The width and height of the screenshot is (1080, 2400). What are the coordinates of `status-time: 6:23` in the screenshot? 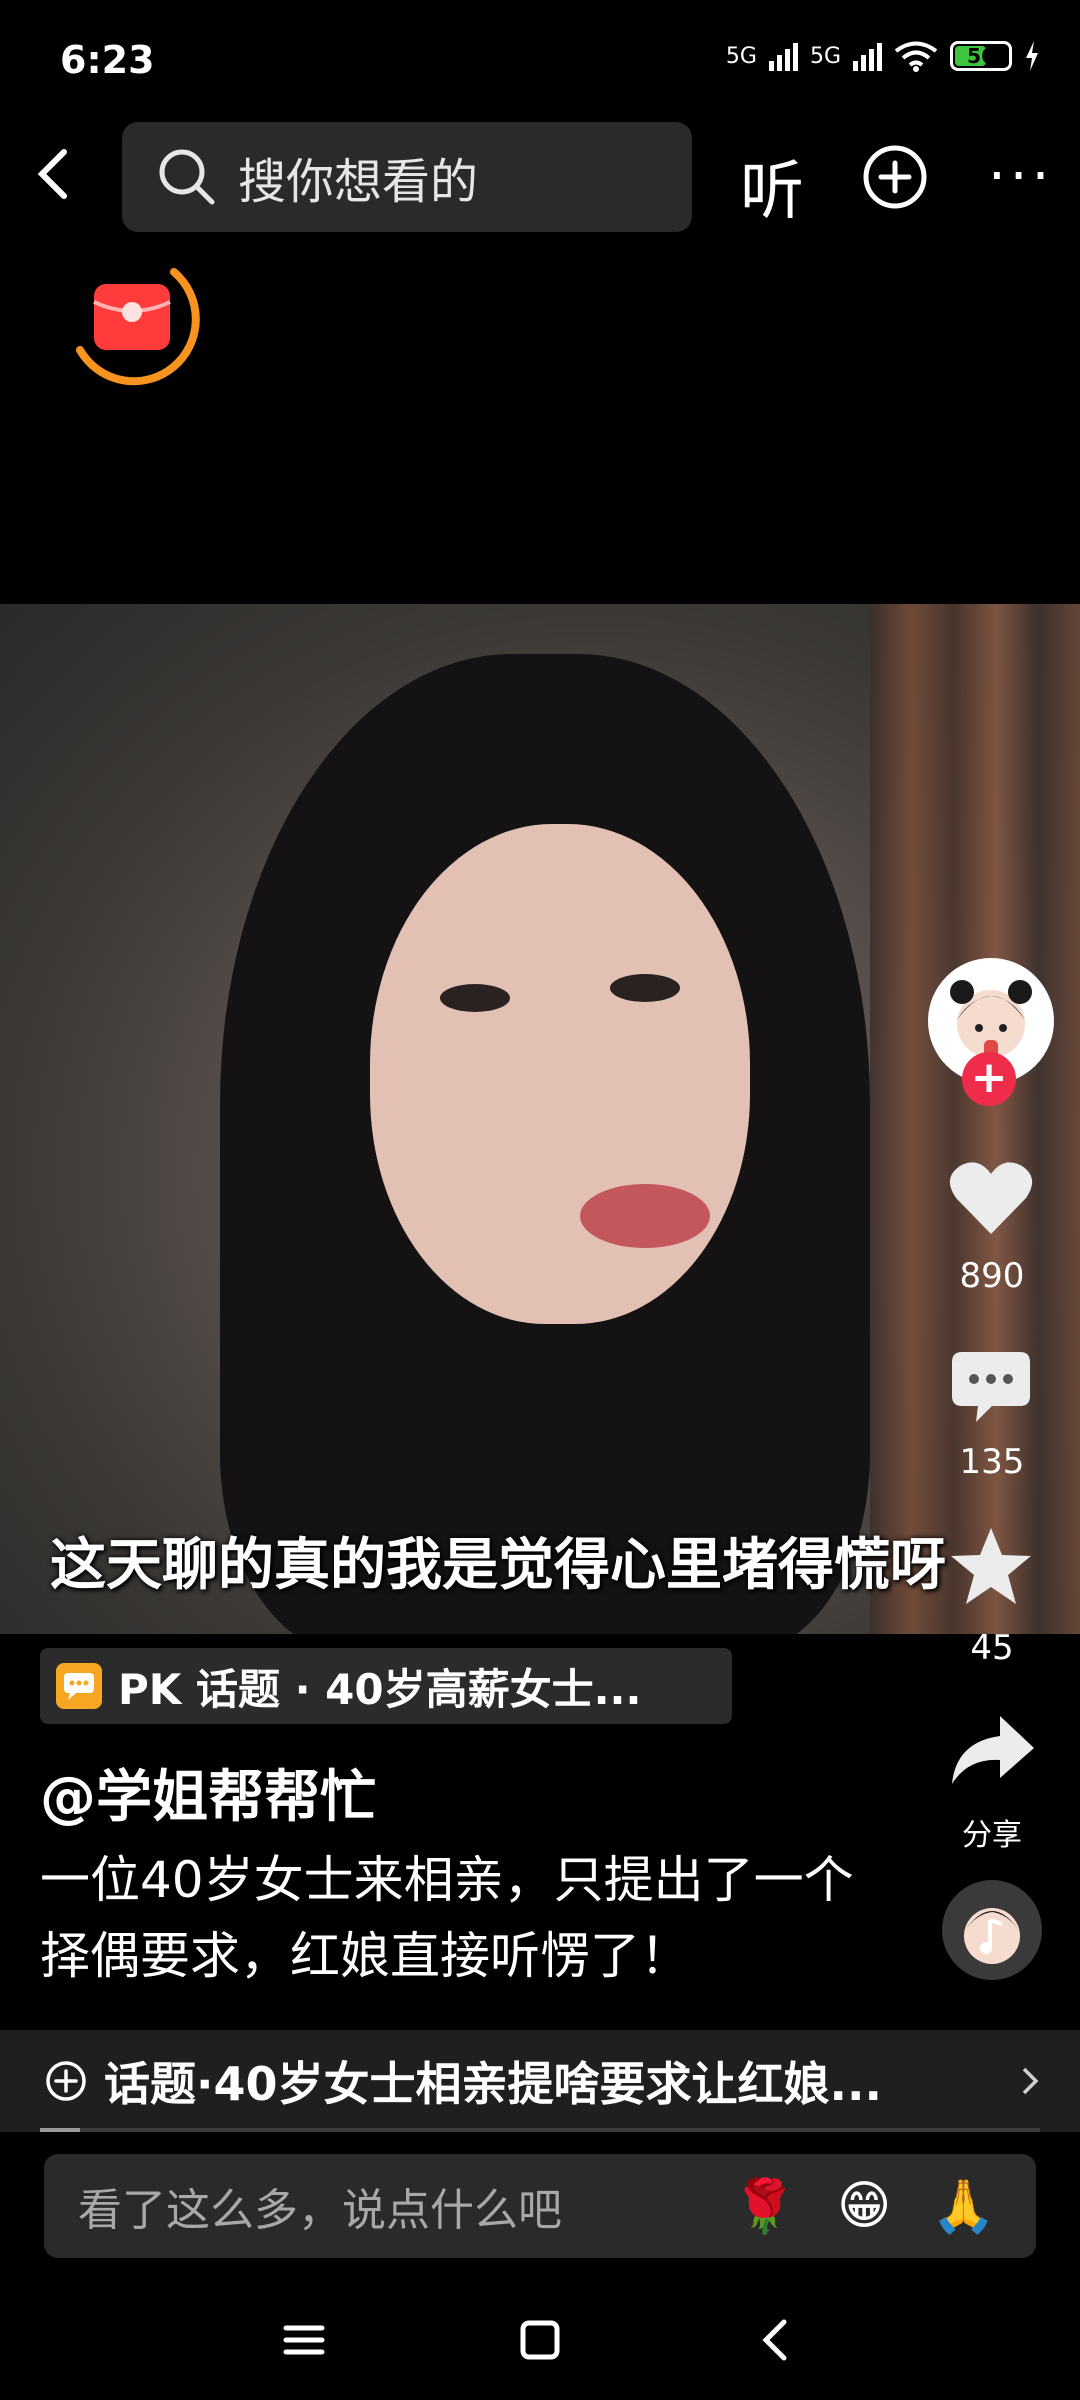 It's located at (107, 60).